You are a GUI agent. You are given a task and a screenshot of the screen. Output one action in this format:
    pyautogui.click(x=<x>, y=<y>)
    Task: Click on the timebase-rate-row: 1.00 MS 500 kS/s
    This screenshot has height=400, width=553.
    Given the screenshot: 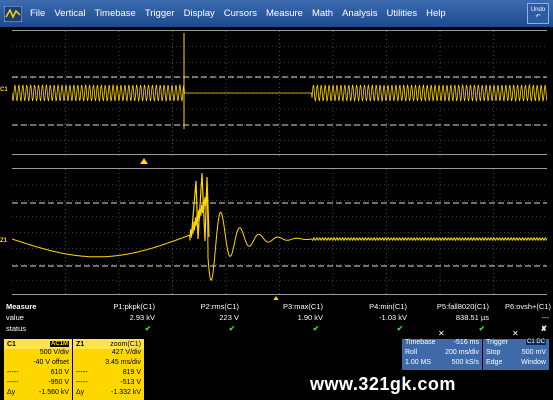 What is the action you would take?
    pyautogui.click(x=442, y=364)
    